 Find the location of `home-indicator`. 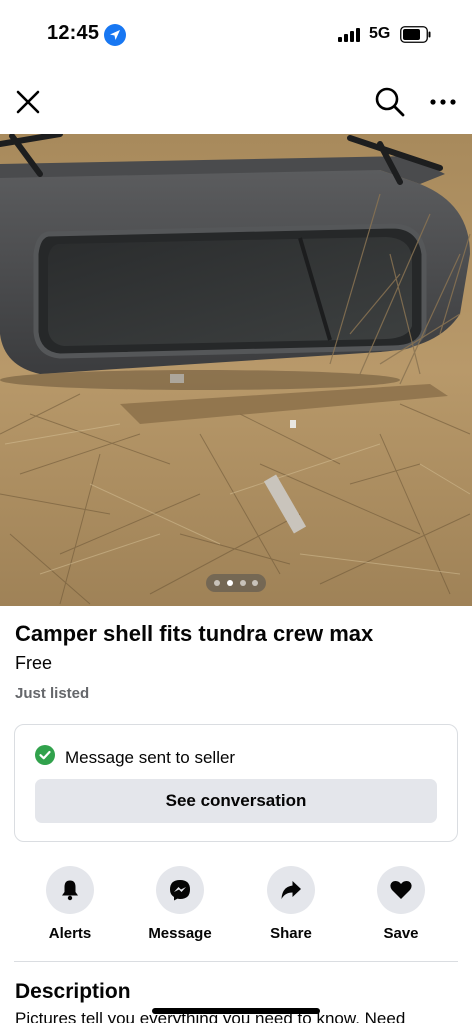

home-indicator is located at coordinates (236, 1011).